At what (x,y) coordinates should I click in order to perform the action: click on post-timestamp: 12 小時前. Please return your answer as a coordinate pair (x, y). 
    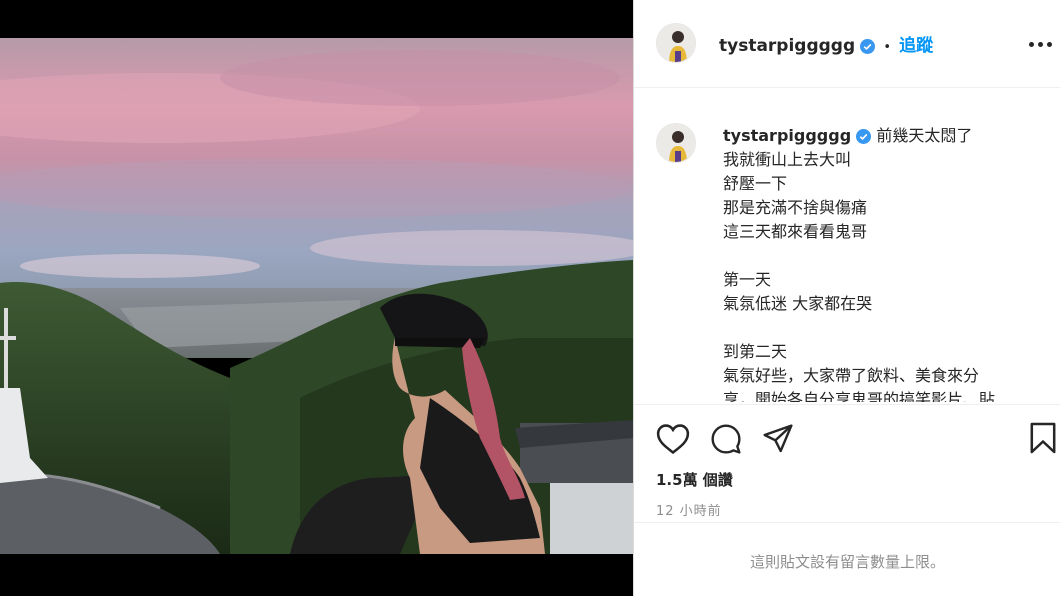
    Looking at the image, I should click on (689, 509).